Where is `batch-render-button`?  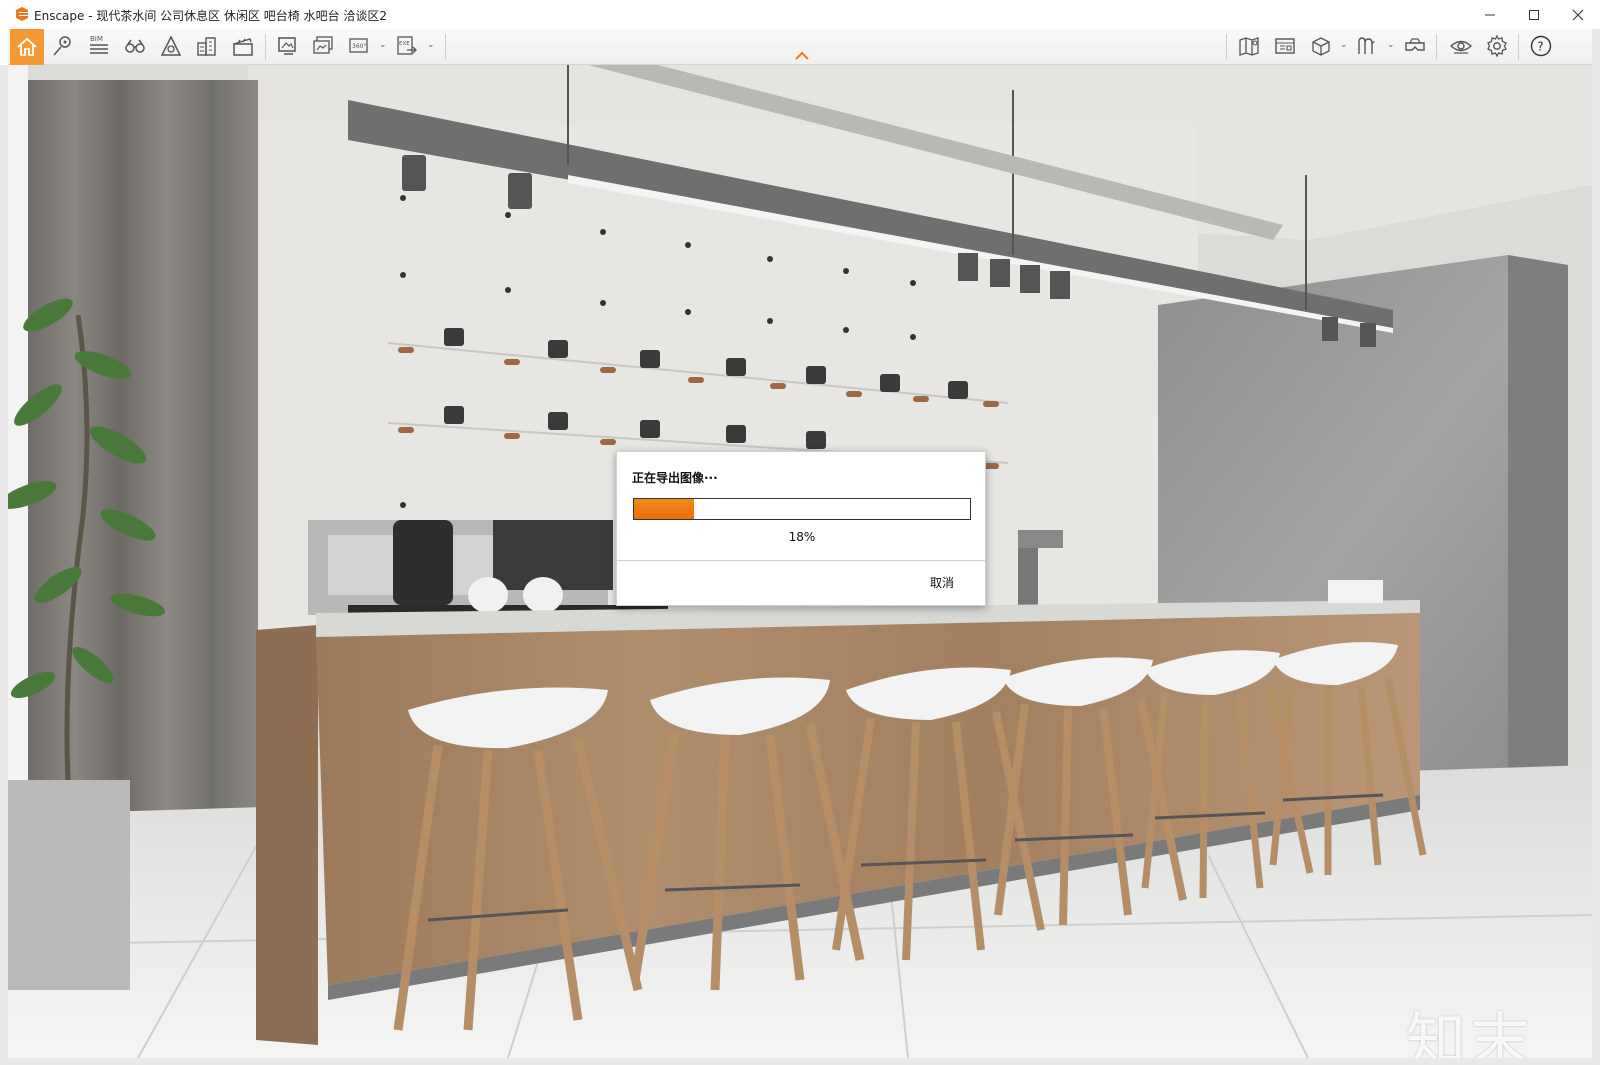 batch-render-button is located at coordinates (323, 46).